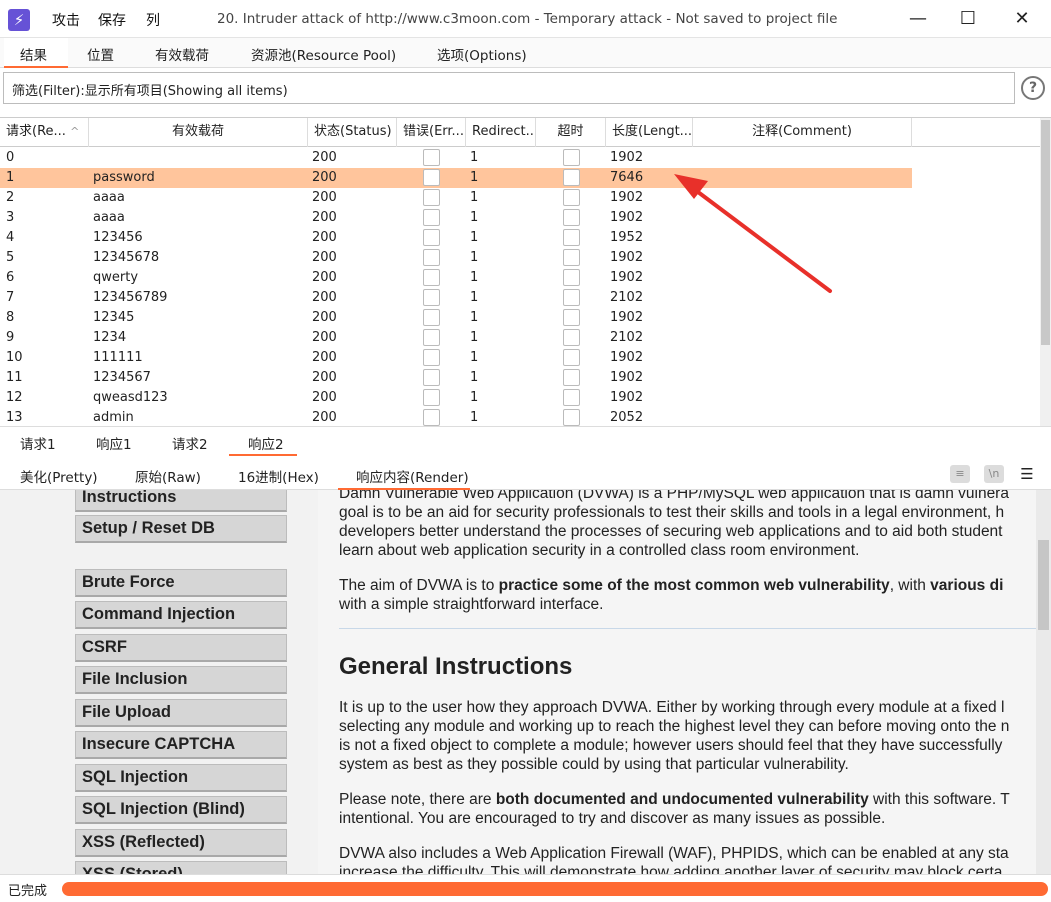  What do you see at coordinates (181, 648) in the screenshot?
I see `dvwa-menu-csrf: CSRF` at bounding box center [181, 648].